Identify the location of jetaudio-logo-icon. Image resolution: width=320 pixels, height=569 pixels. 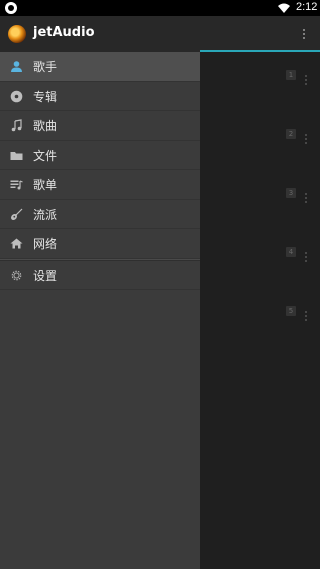
(17, 34).